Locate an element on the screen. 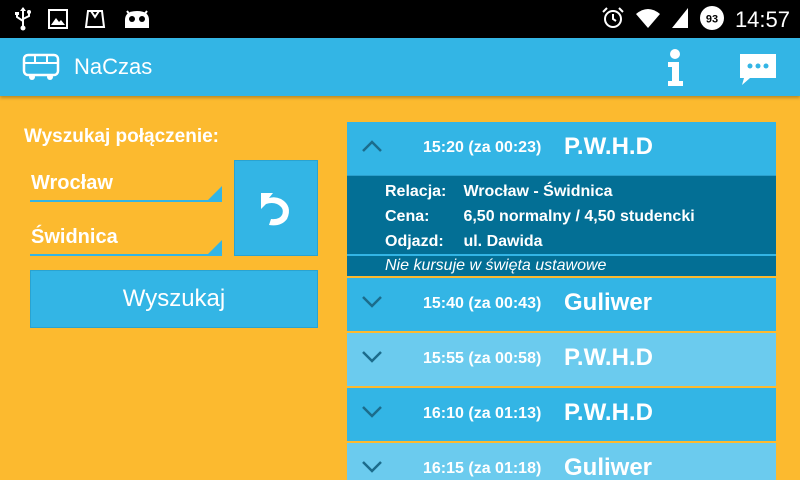 The image size is (800, 480). clock: 14:57 is located at coordinates (762, 19).